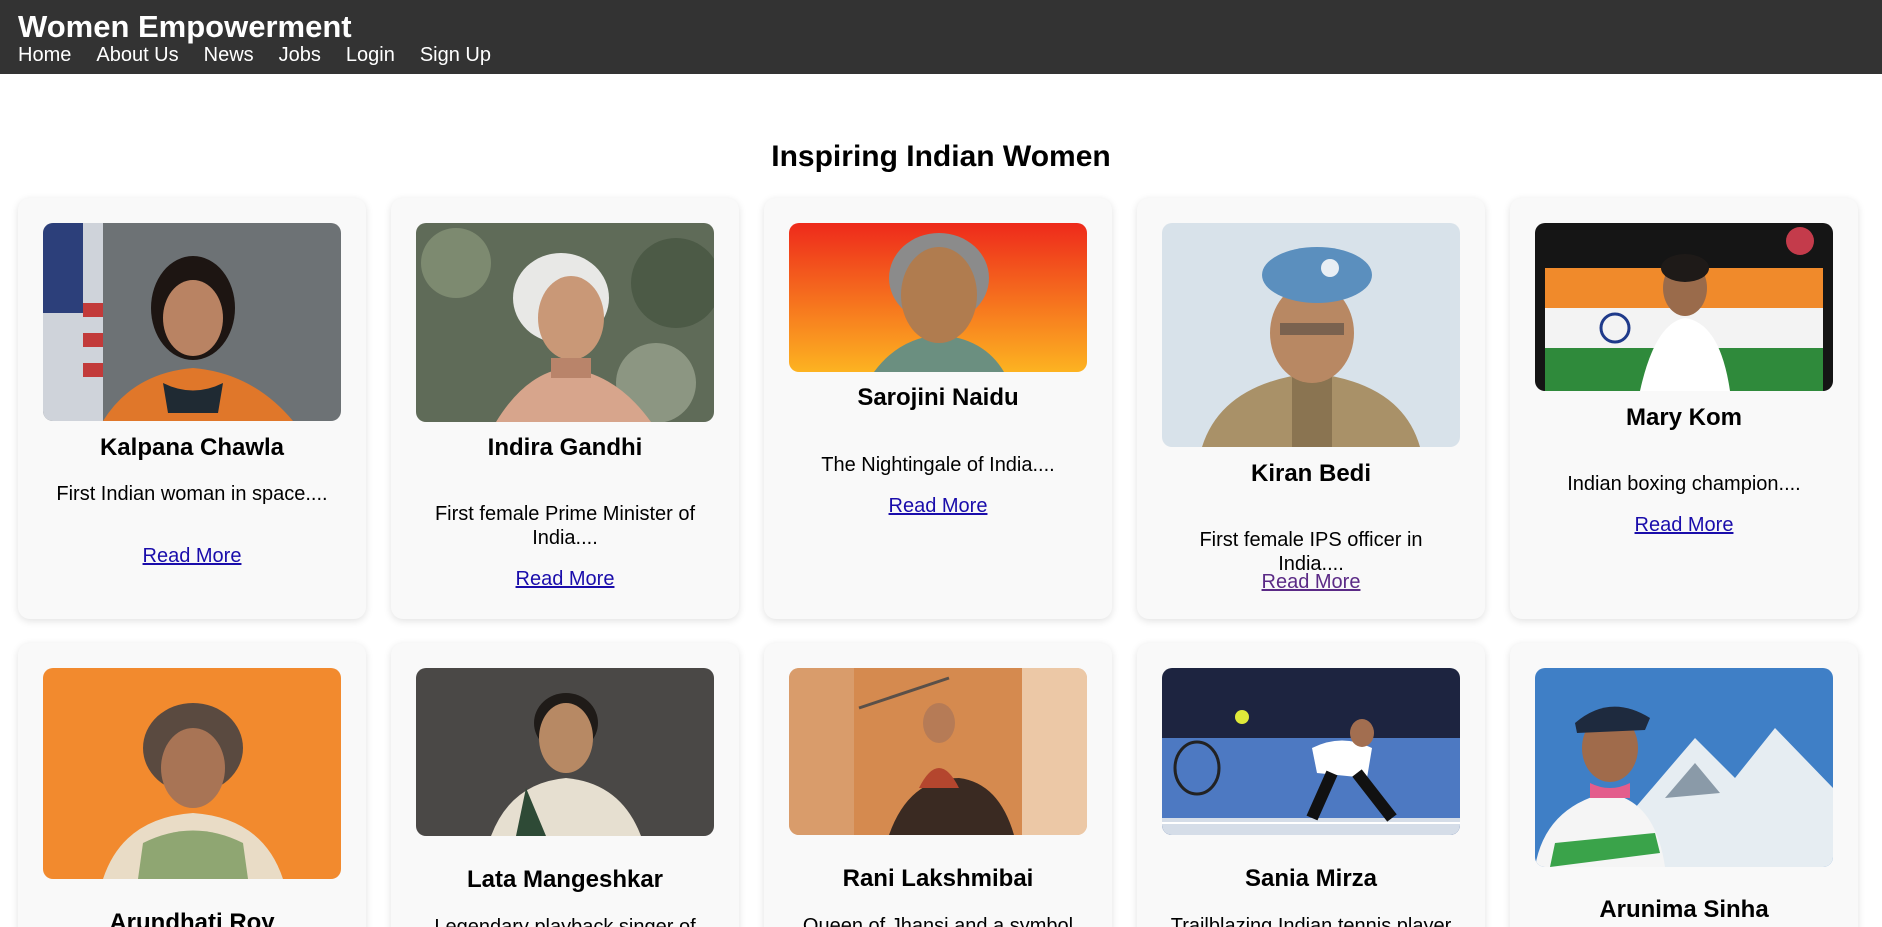 The width and height of the screenshot is (1882, 927). I want to click on woman-name: Sania Mirza, so click(1311, 878).